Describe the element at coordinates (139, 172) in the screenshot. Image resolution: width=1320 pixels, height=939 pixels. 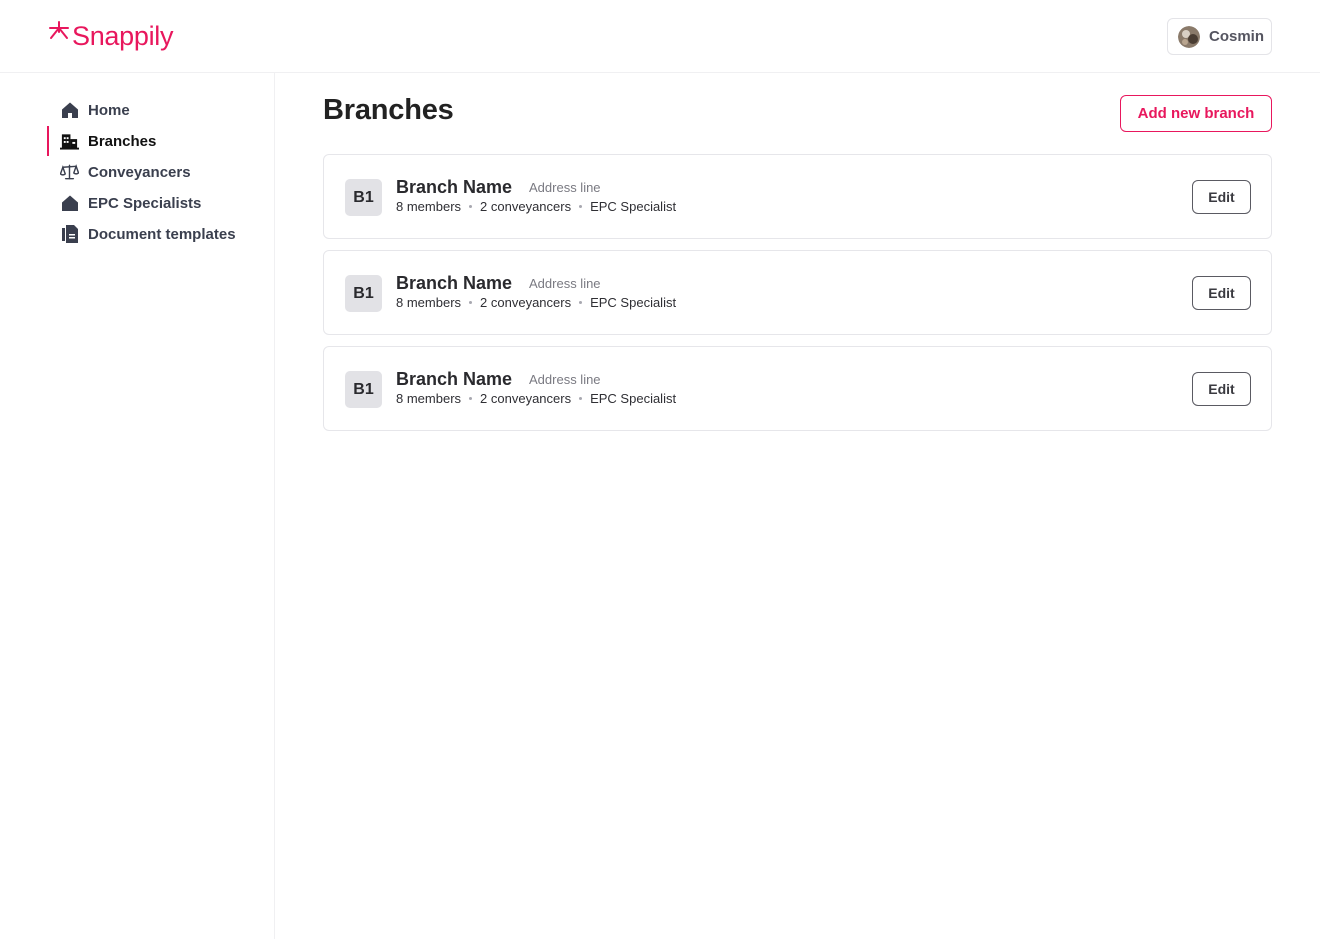
I see `sidebar-item-label: Conveyancers` at that location.